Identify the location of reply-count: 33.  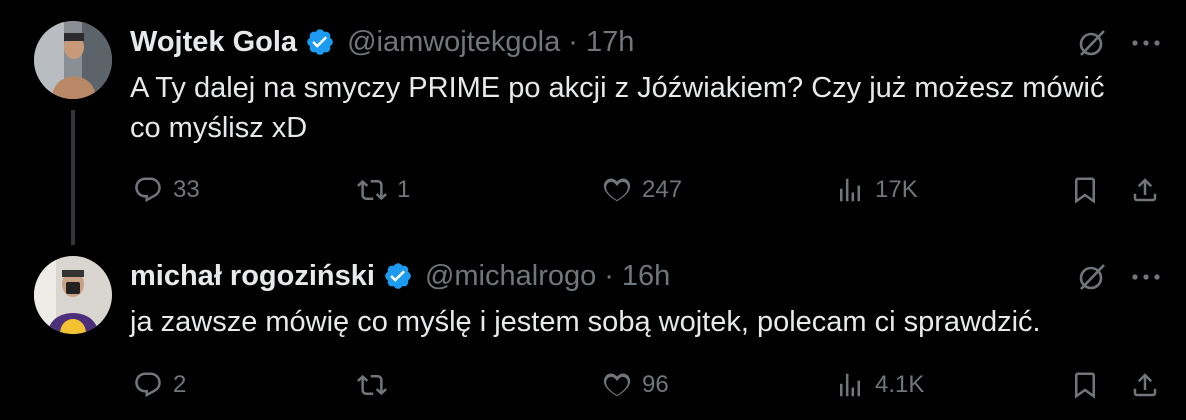
(186, 189).